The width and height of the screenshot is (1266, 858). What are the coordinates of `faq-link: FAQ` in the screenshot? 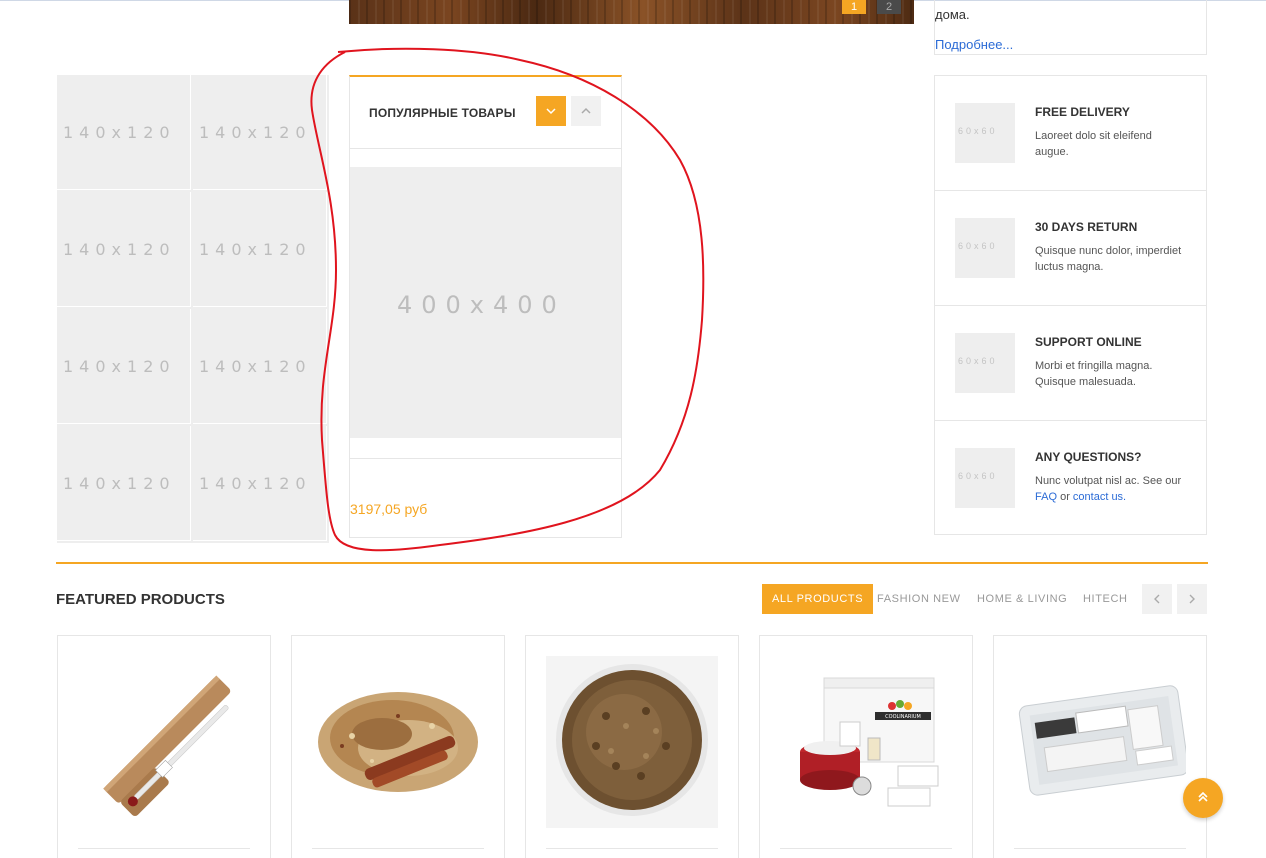 It's located at (1046, 497).